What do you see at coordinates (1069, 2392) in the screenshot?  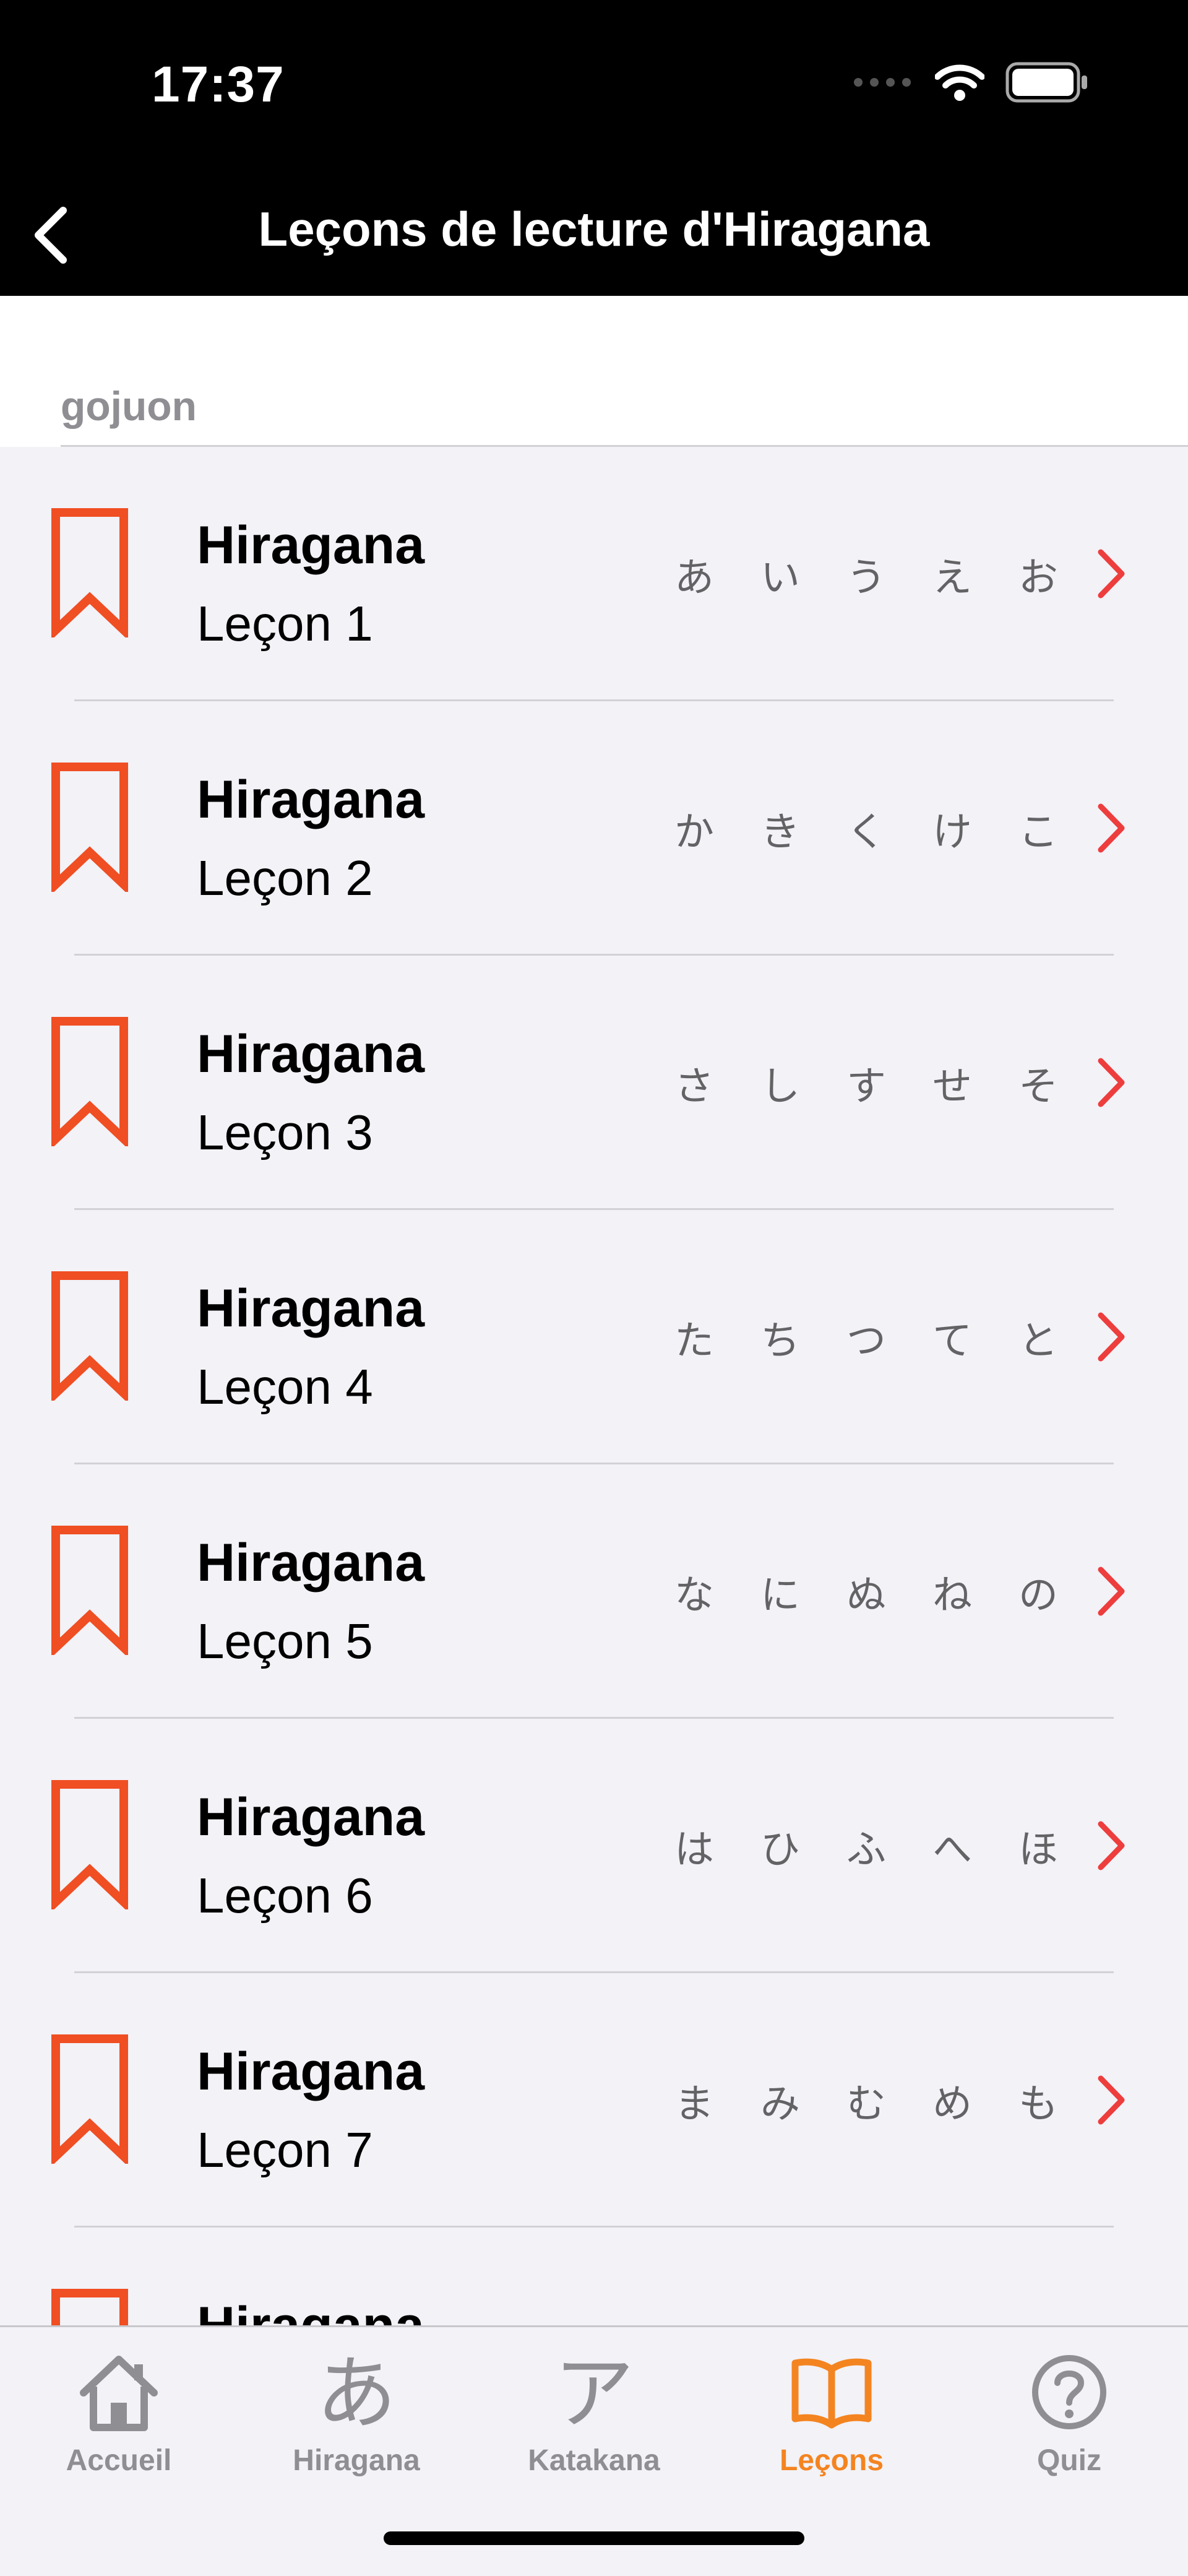 I see `question-circle-icon` at bounding box center [1069, 2392].